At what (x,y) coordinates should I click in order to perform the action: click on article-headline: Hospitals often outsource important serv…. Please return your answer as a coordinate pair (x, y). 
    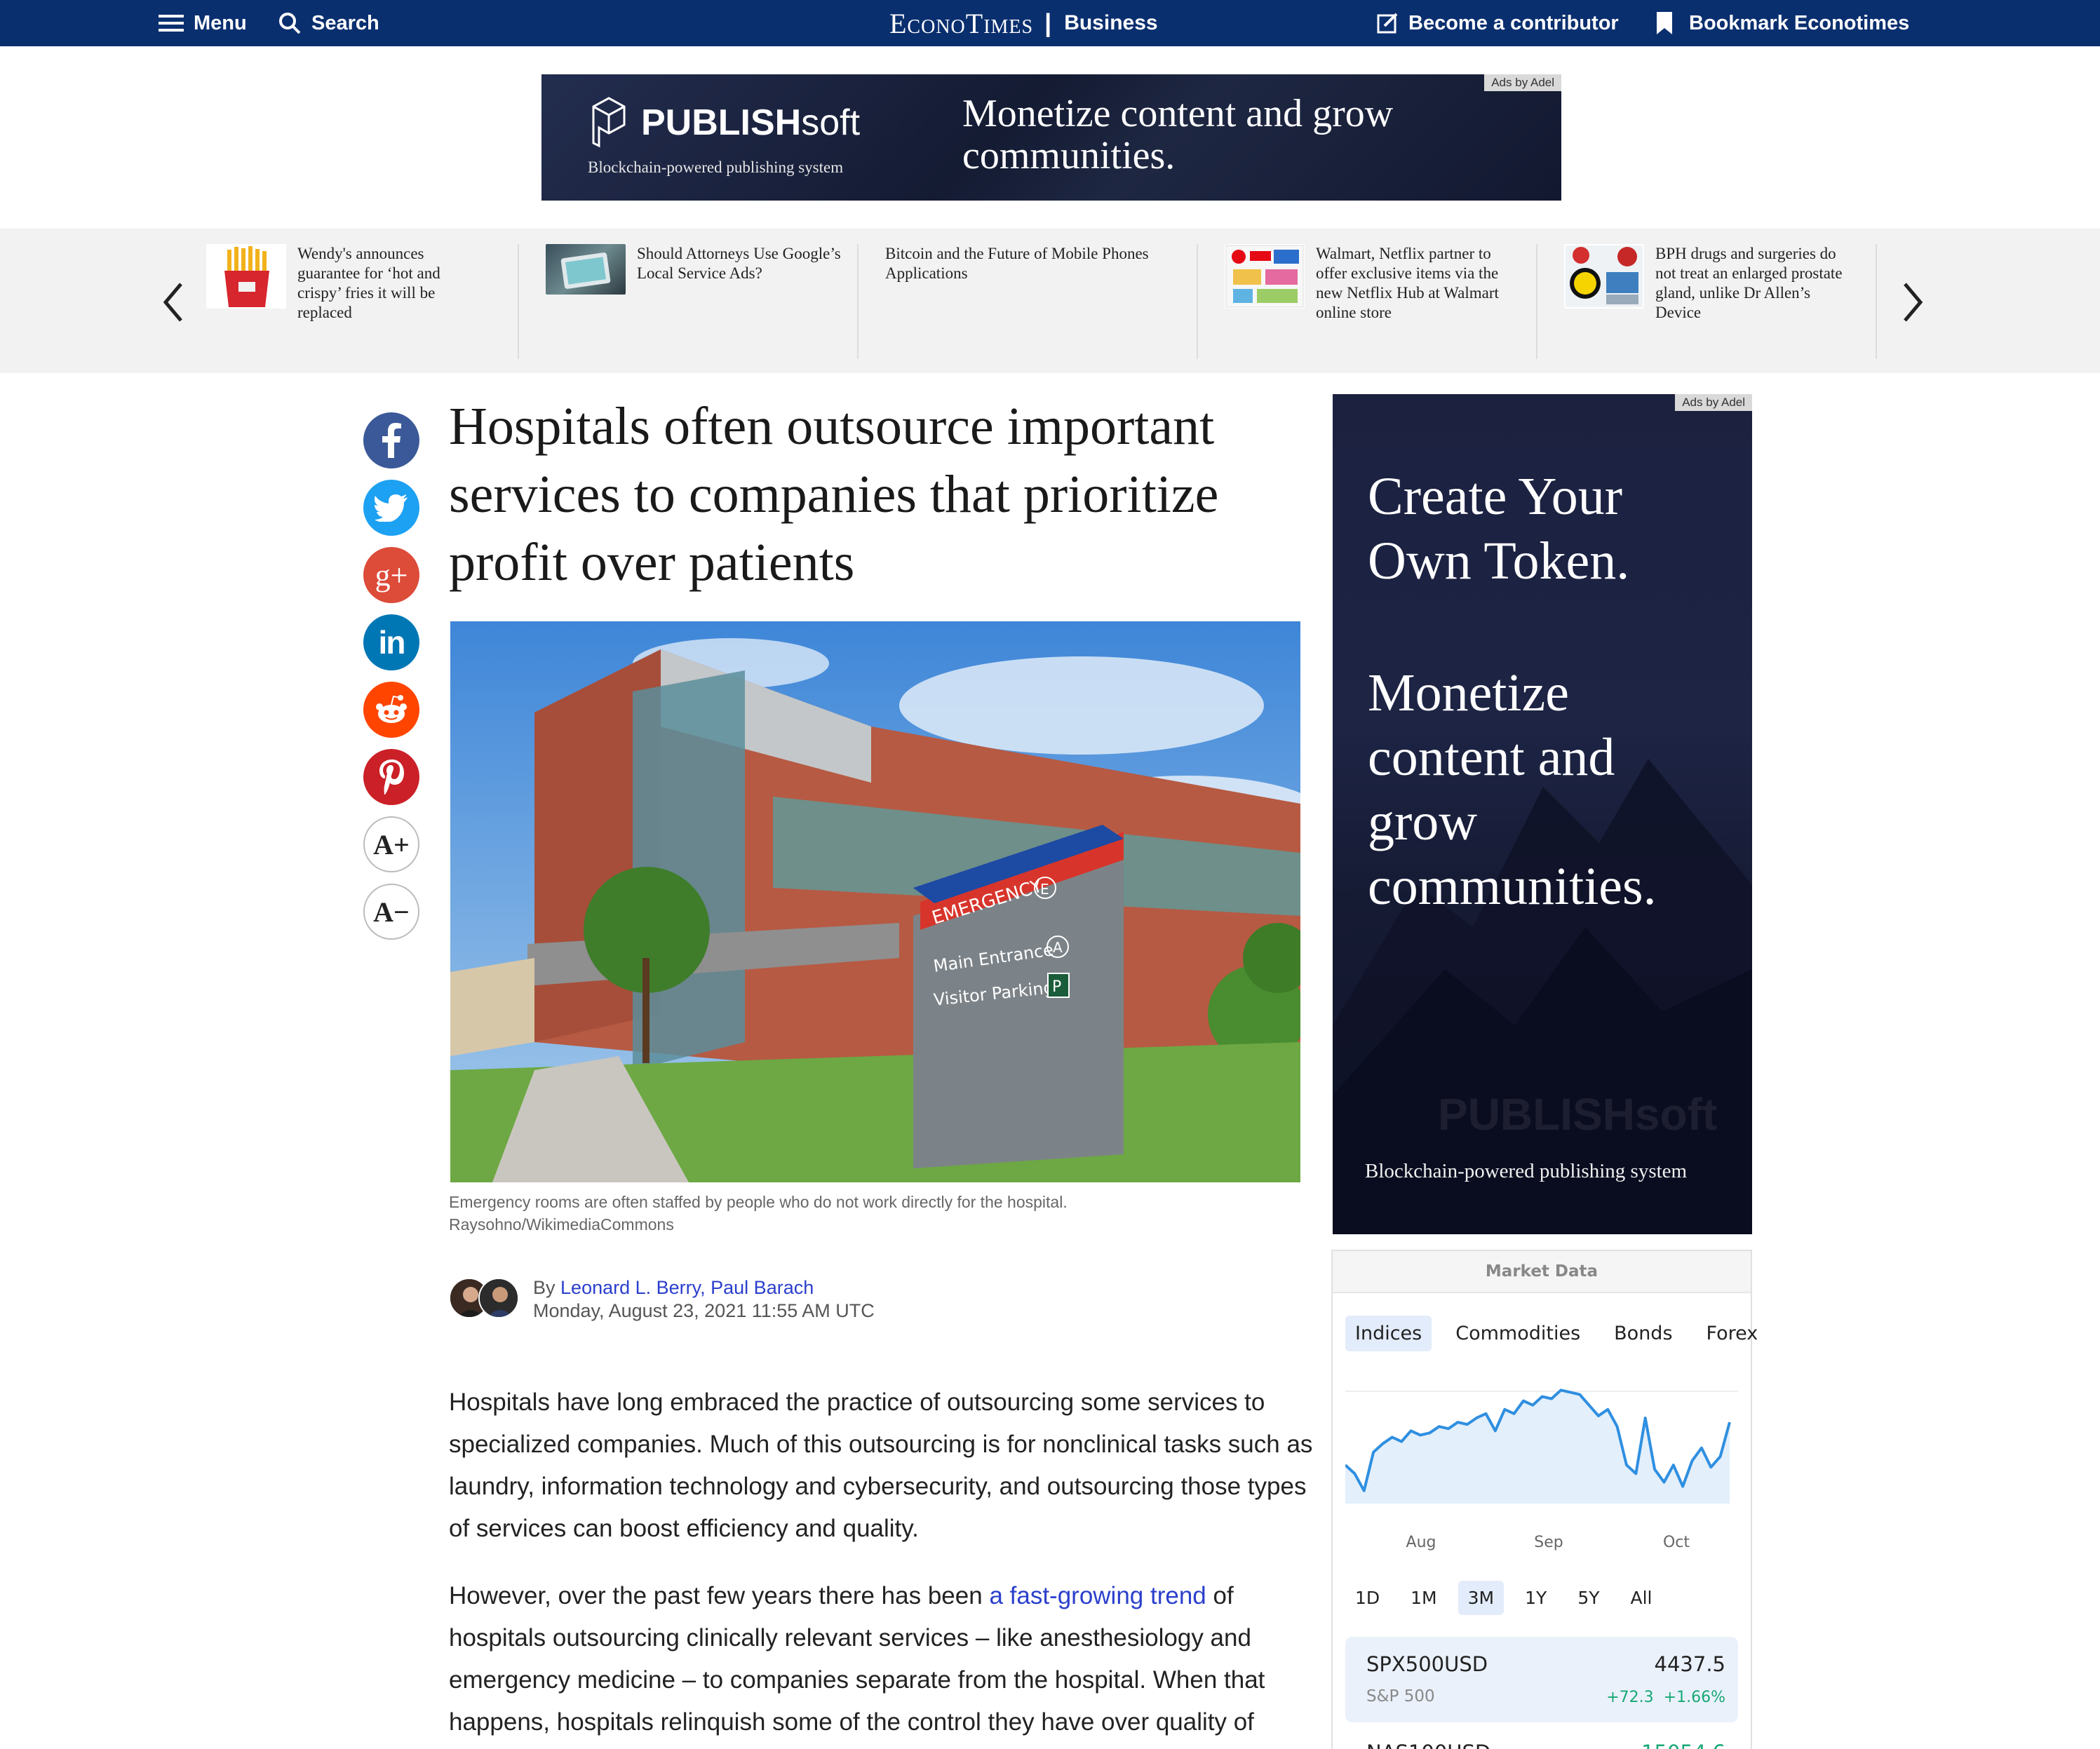
    Looking at the image, I should click on (834, 494).